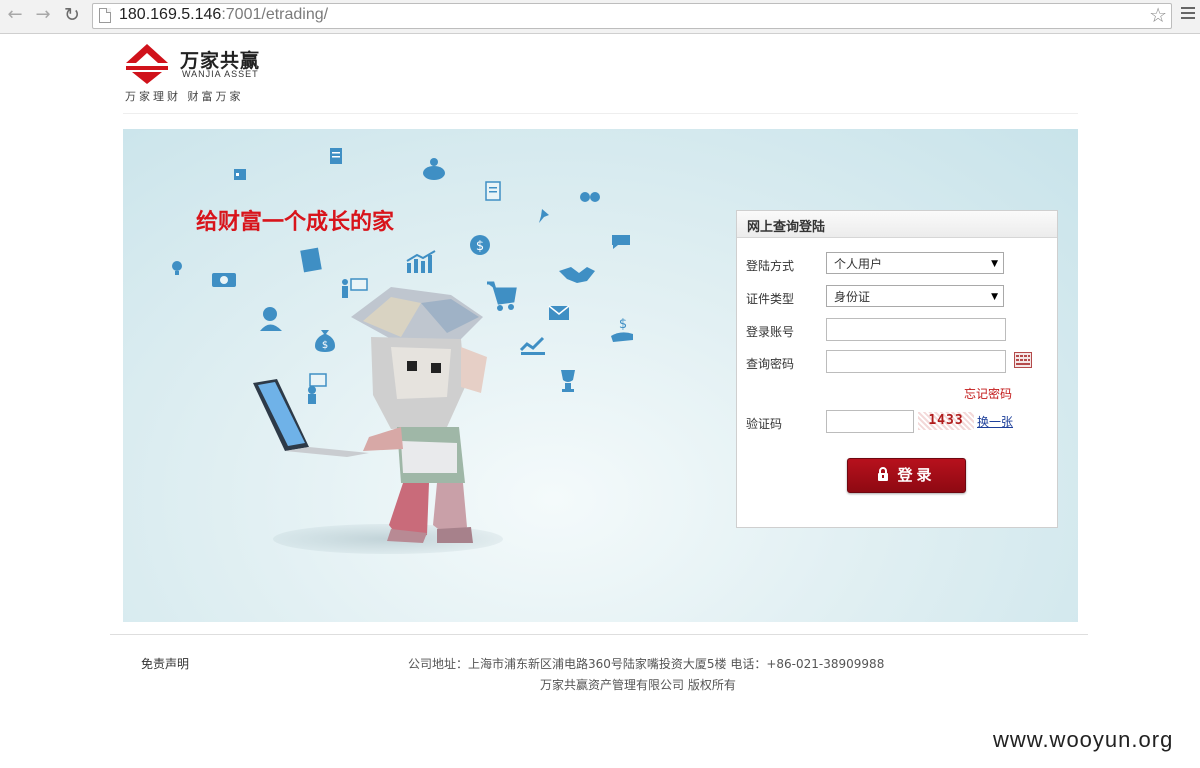  I want to click on id-type-select: 身份证 ▼, so click(915, 296).